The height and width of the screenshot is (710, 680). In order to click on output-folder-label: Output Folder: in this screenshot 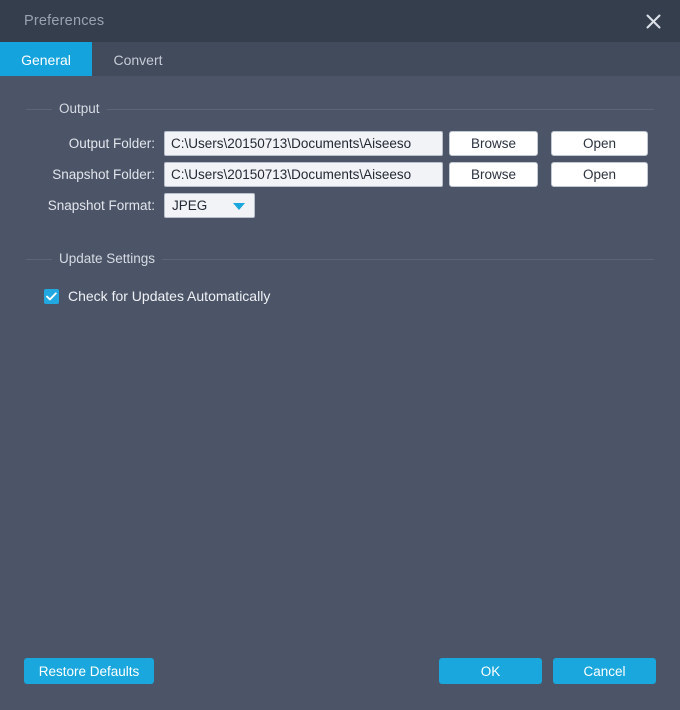, I will do `click(111, 143)`.